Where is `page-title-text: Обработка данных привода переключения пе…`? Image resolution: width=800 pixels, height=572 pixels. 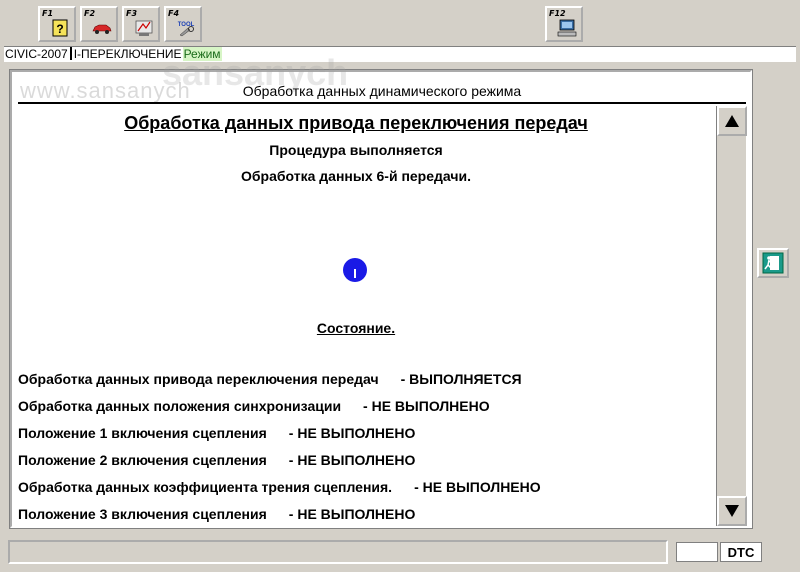
page-title-text: Обработка данных привода переключения пе… is located at coordinates (356, 123).